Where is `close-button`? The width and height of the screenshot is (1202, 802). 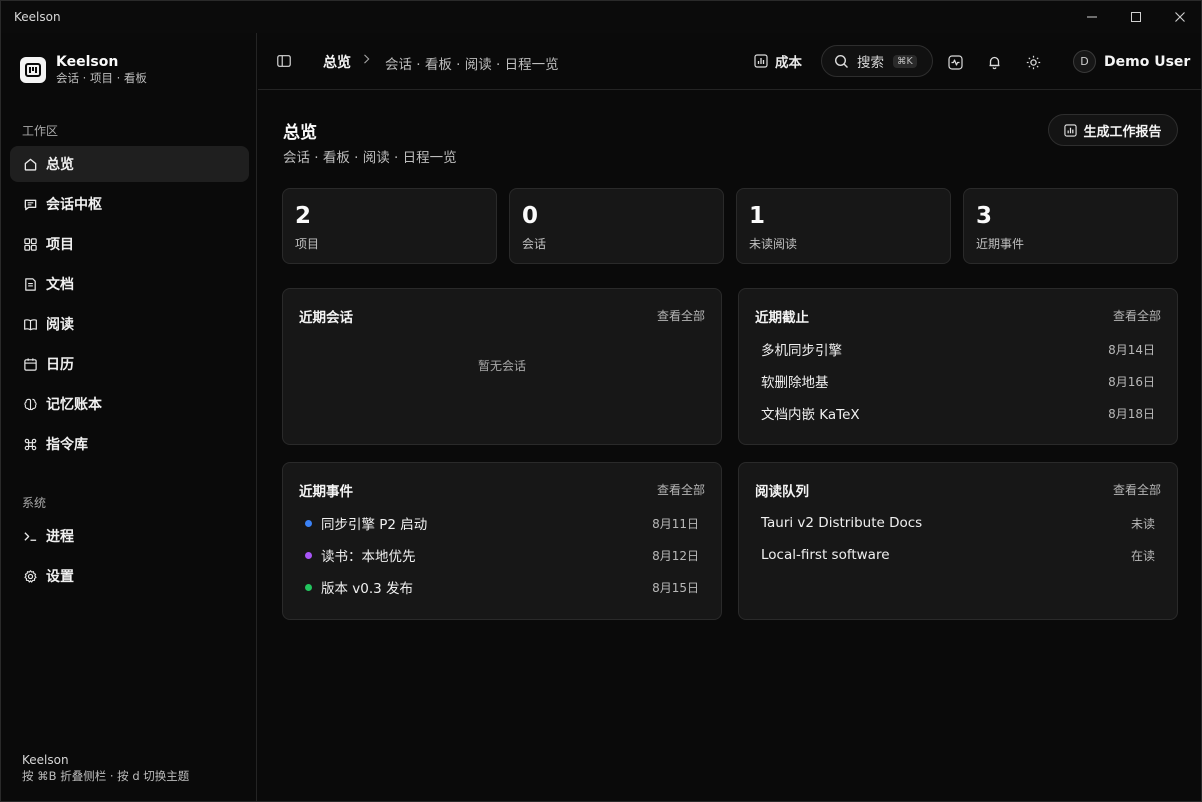 close-button is located at coordinates (1180, 17).